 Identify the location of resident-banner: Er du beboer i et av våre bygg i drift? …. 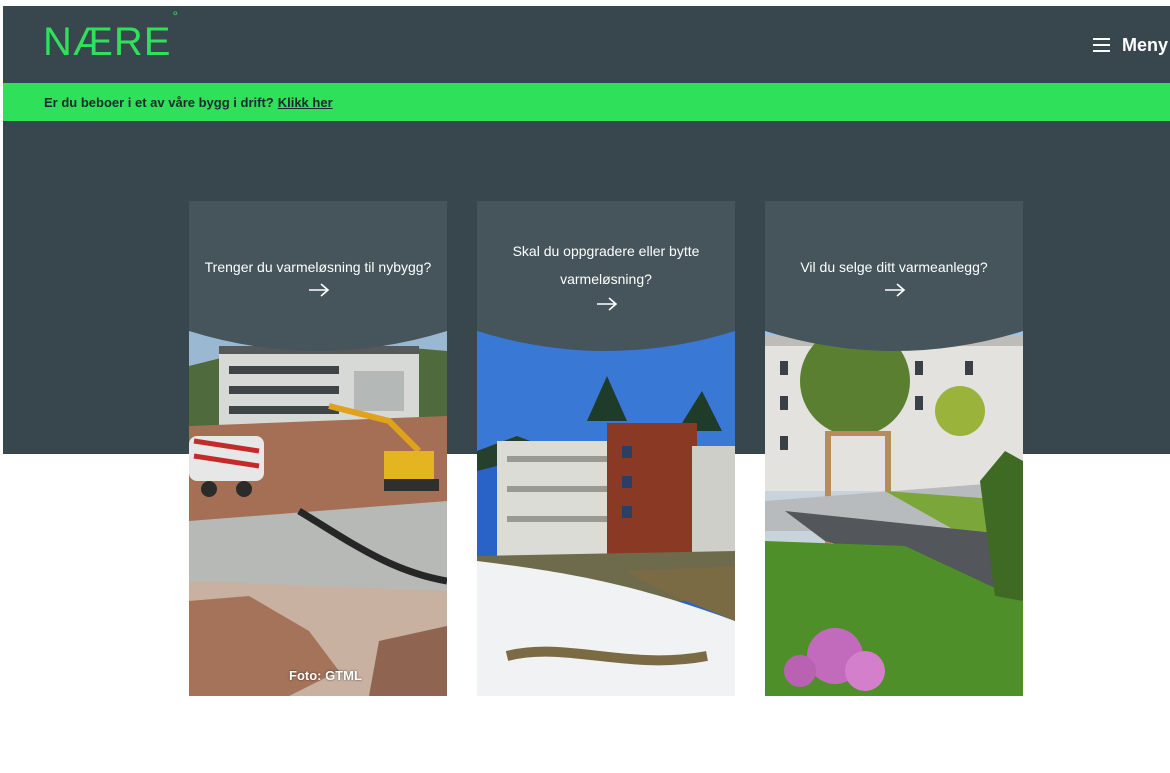
(586, 102).